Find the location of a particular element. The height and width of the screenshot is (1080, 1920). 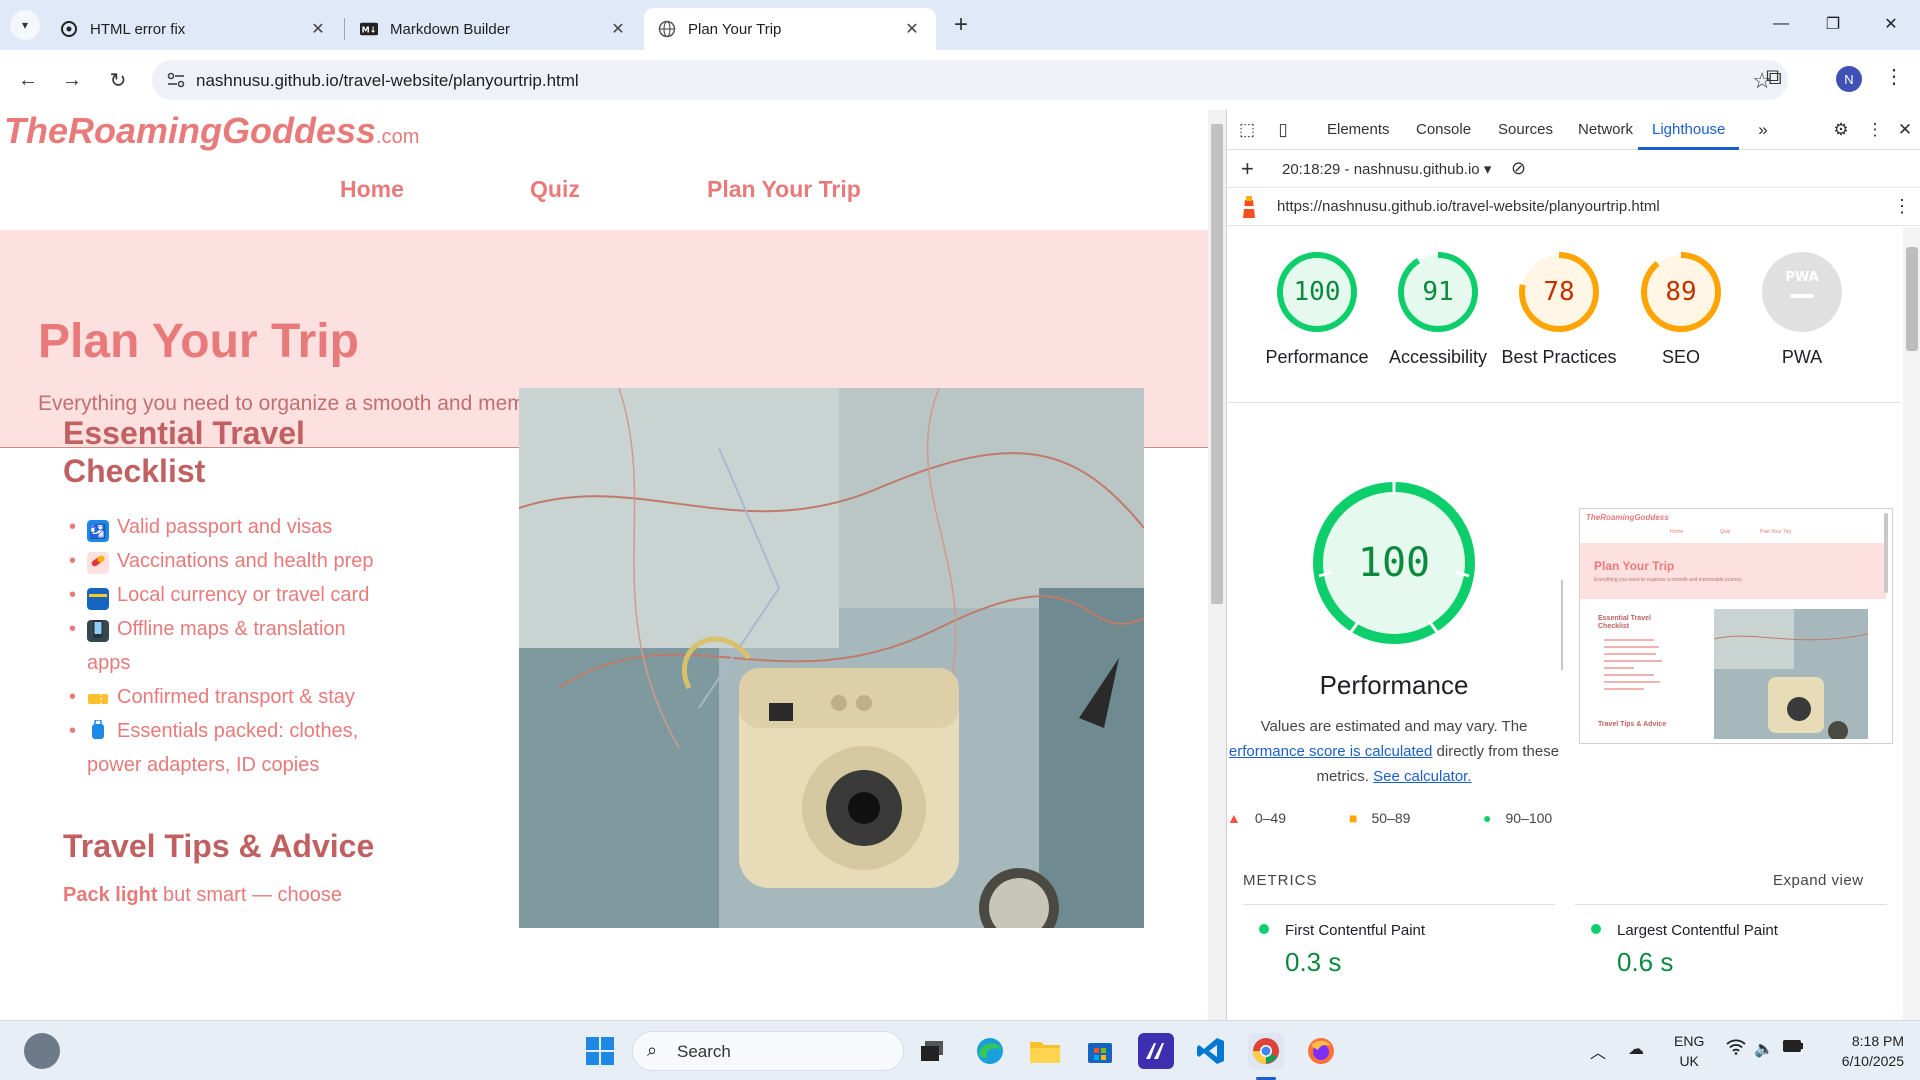

tab-plan-your-trip: Plan Your Trip ✕ is located at coordinates (790, 29).